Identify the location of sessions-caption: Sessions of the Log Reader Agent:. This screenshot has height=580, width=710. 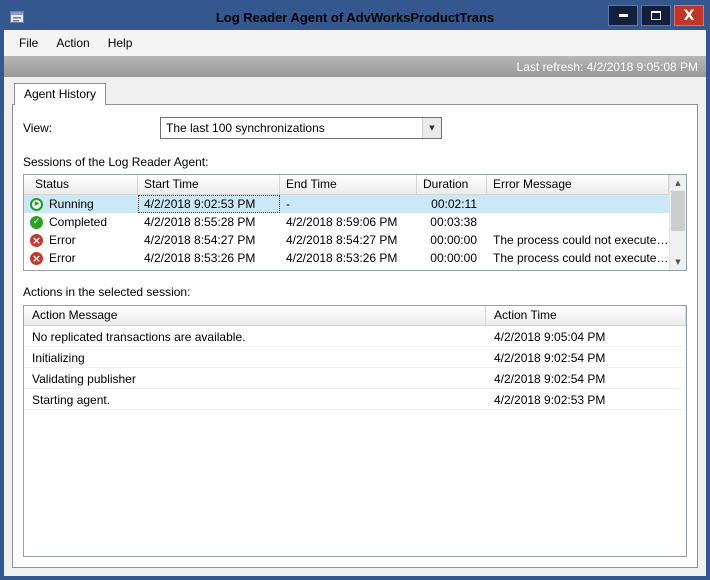
(116, 162).